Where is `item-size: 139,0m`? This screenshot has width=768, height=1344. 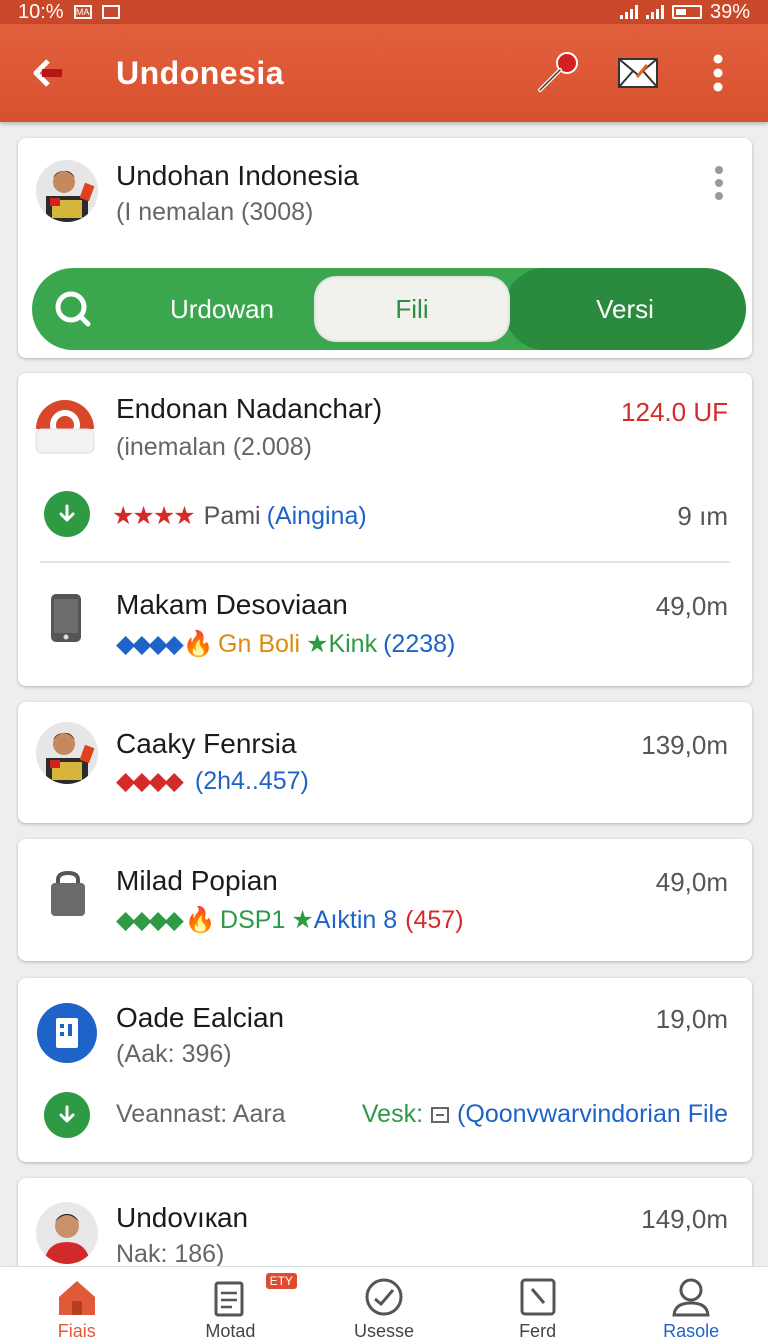 item-size: 139,0m is located at coordinates (684, 745).